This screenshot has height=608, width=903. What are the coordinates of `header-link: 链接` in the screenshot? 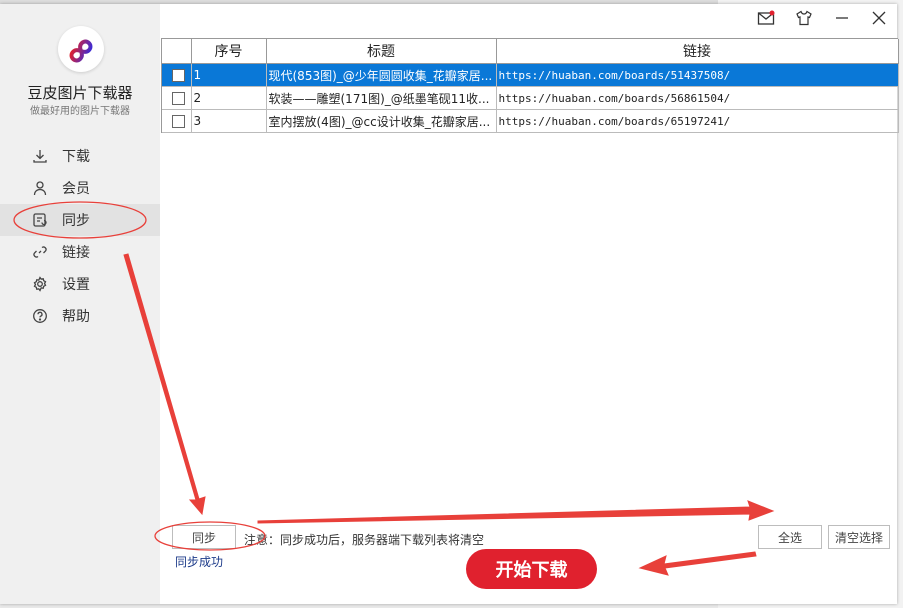 It's located at (697, 51).